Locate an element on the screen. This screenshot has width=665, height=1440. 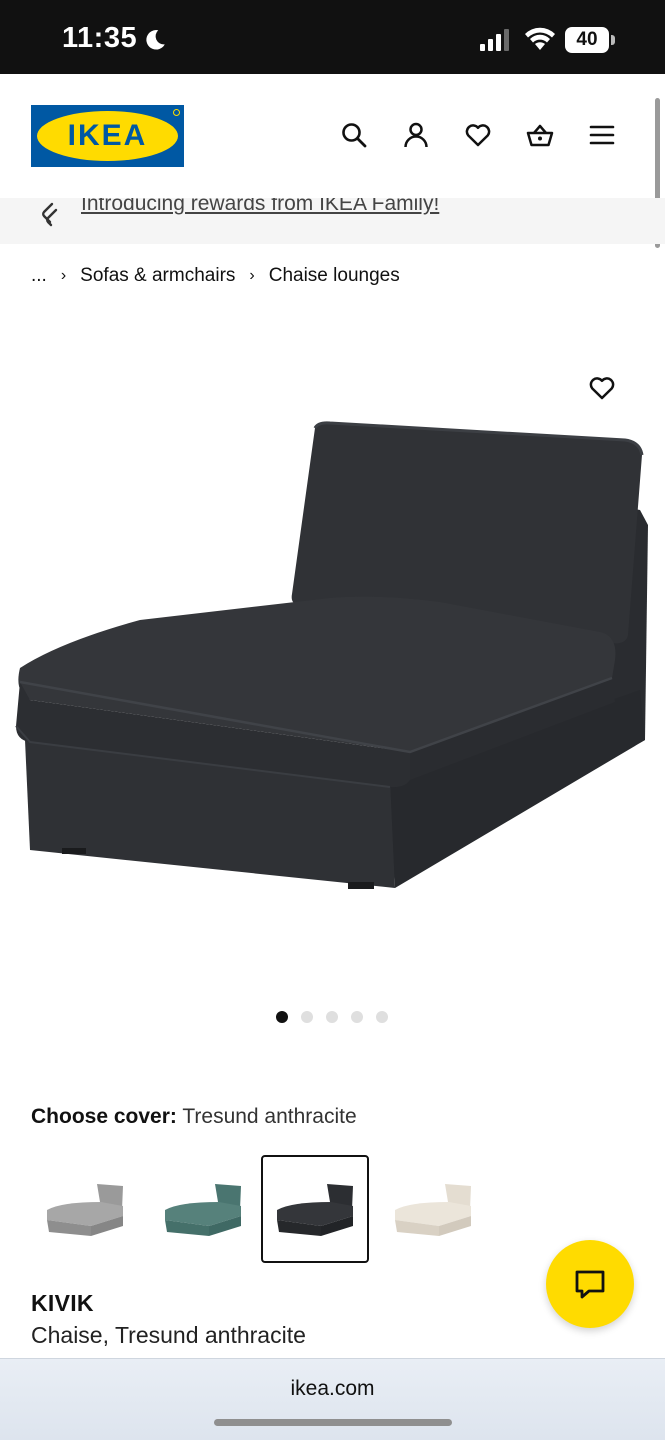
tag-icon is located at coordinates (50, 214).